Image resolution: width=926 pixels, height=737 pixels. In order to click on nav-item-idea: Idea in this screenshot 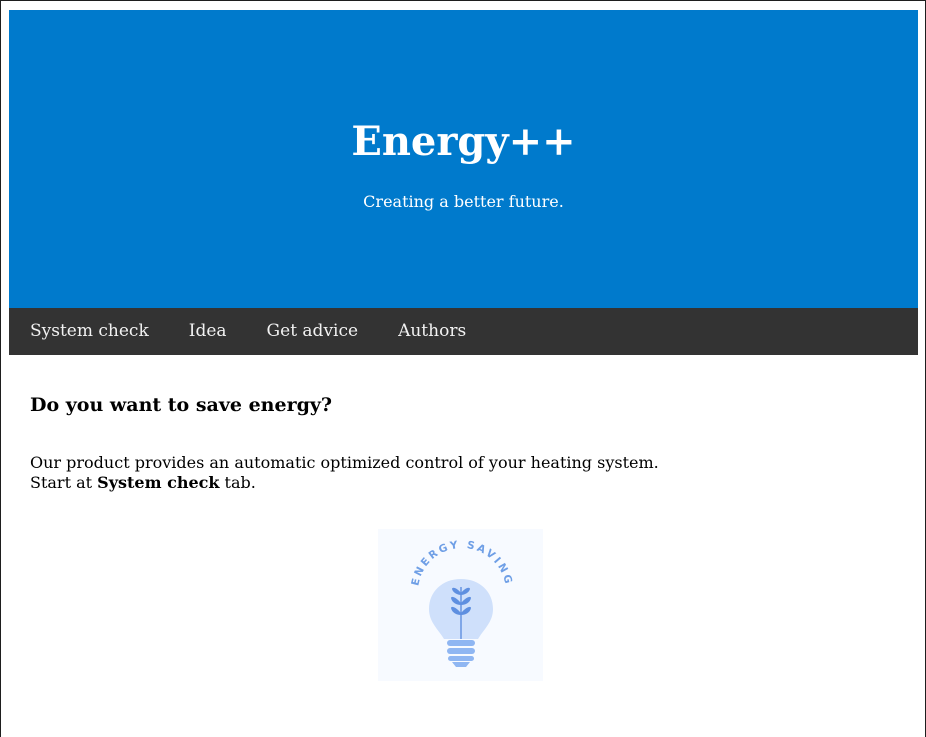, I will do `click(208, 331)`.